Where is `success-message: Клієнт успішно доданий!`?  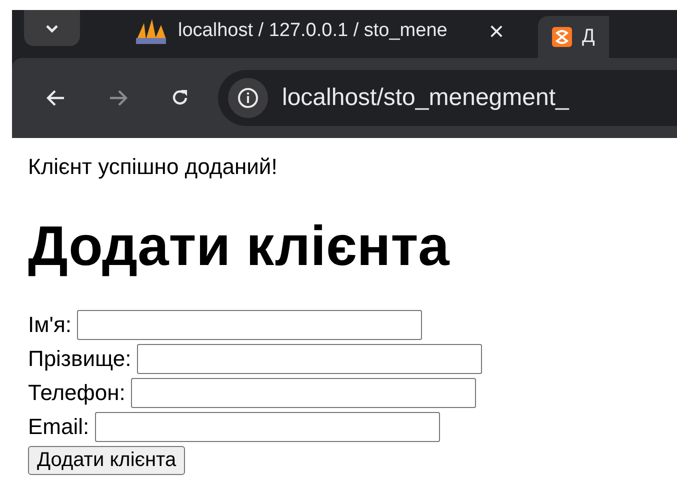 success-message: Клієнт успішно доданий! is located at coordinates (153, 167).